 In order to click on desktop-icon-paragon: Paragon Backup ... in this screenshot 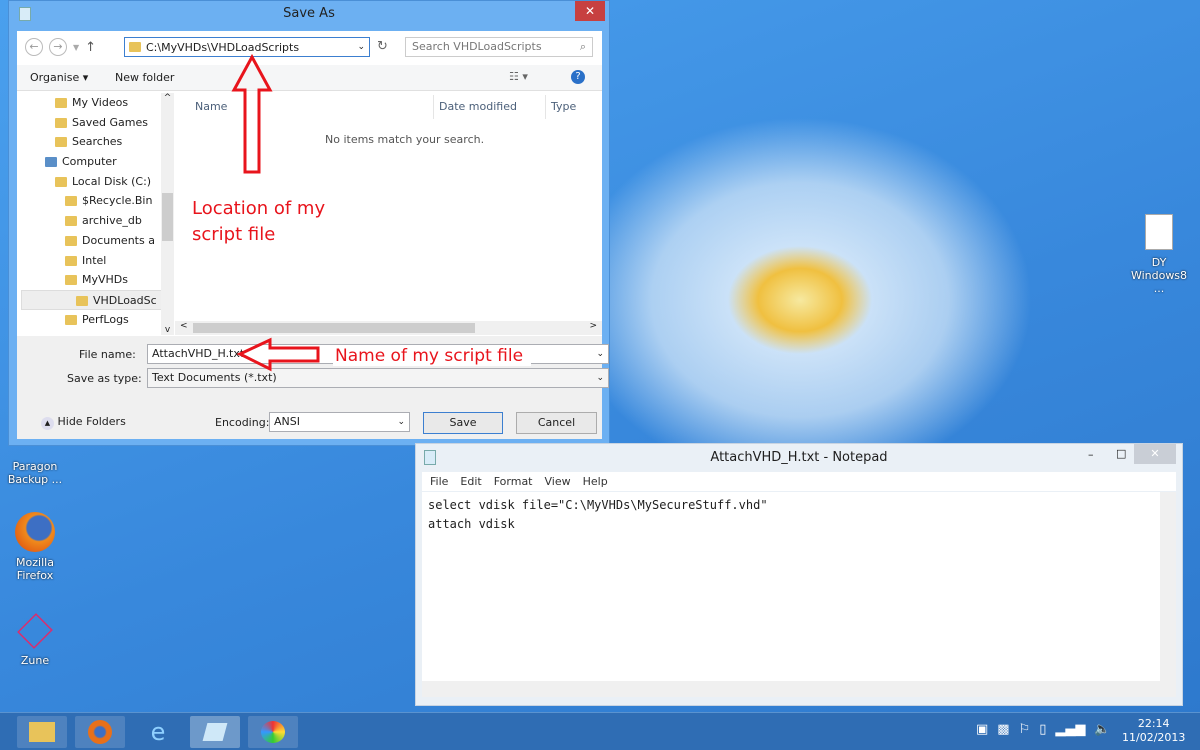, I will do `click(35, 473)`.